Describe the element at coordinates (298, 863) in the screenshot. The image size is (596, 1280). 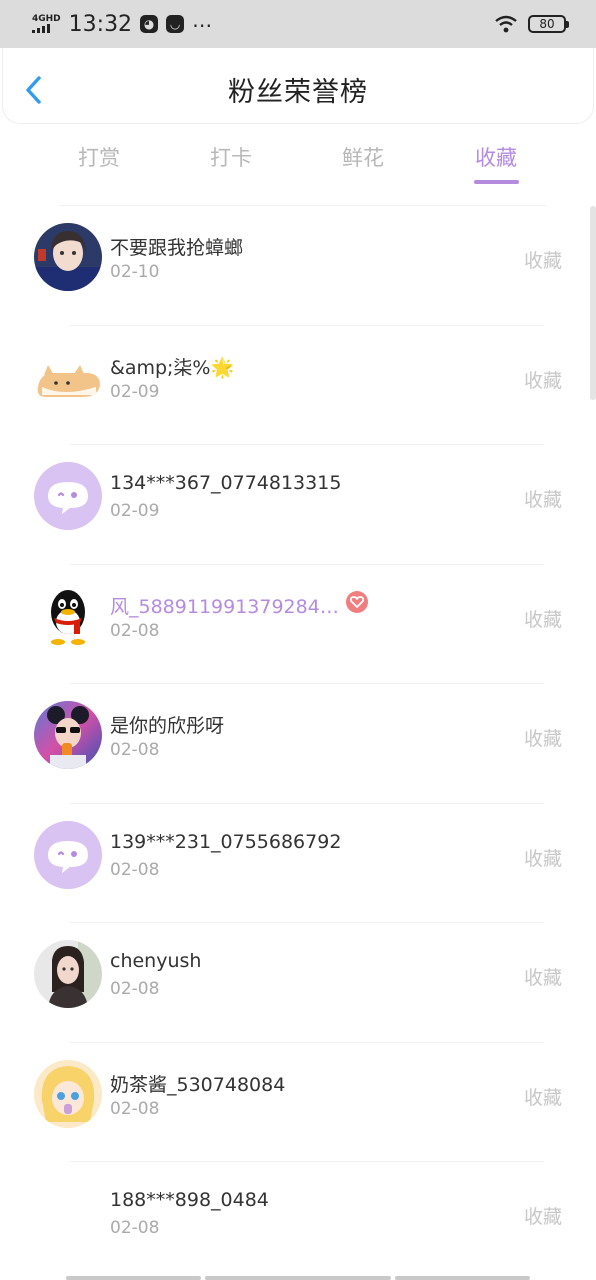
I see `list-item: 139***231_0755686792 02-08 收藏` at that location.